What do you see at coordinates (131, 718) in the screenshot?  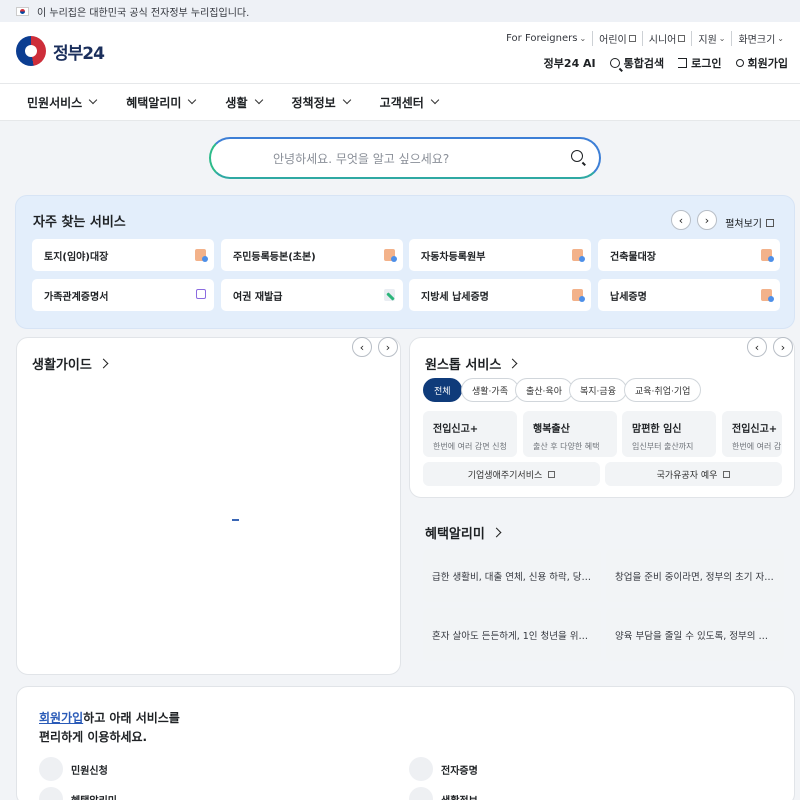 I see `member-message-line1: 하고 아래 서비스를` at bounding box center [131, 718].